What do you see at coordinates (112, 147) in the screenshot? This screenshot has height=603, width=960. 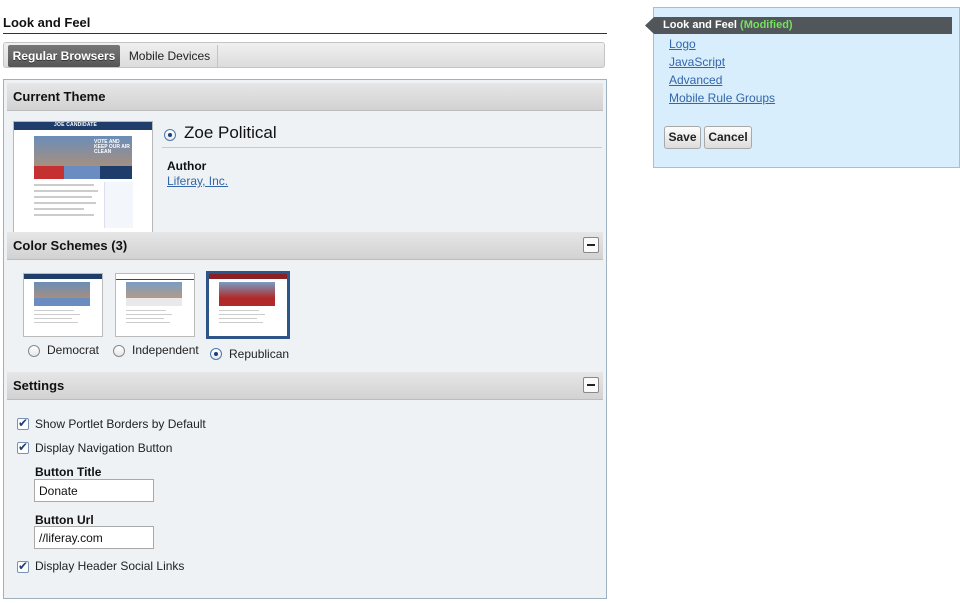 I see `thumbnail-hero-text: VOTE AND KEEP OUR AIR CLEAN` at bounding box center [112, 147].